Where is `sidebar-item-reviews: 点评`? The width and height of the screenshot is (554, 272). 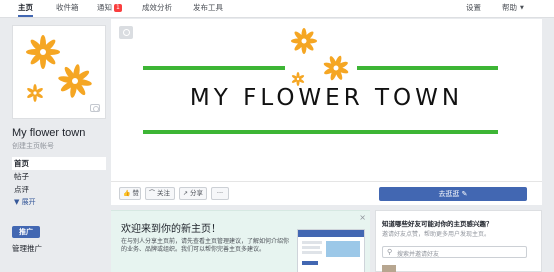 sidebar-item-reviews: 点评 is located at coordinates (59, 189).